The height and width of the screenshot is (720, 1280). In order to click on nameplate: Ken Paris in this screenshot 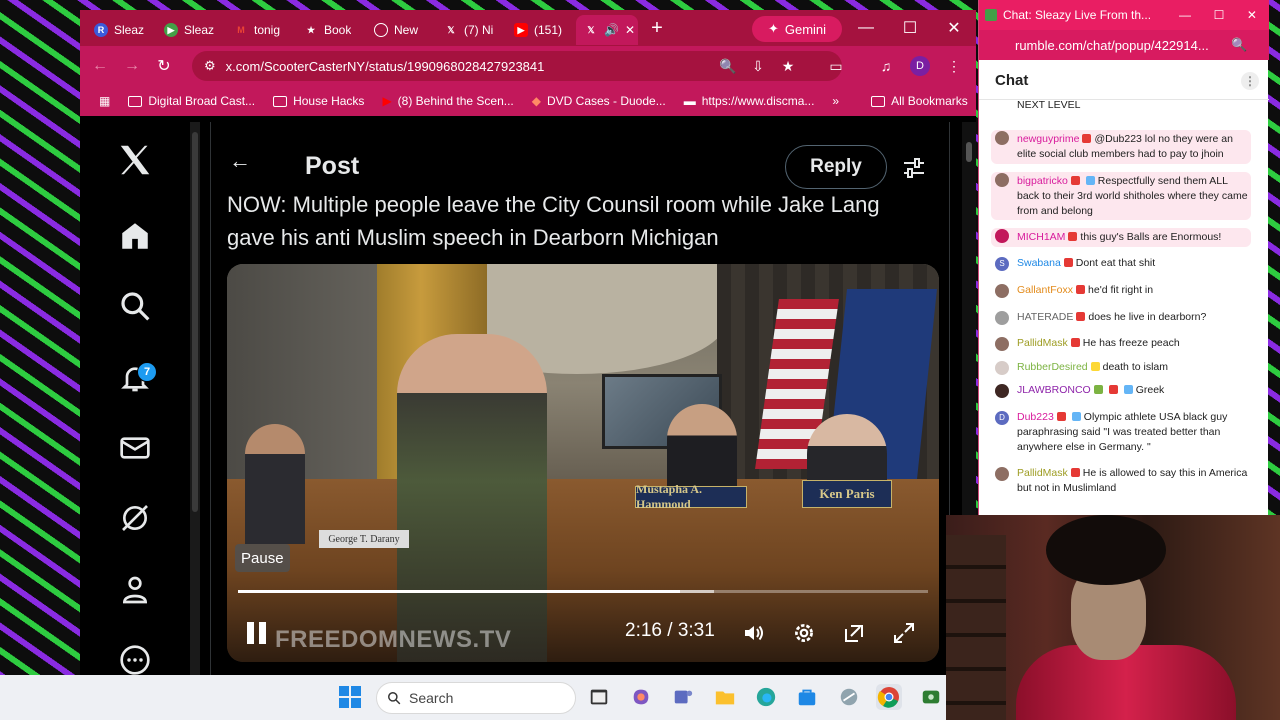, I will do `click(847, 494)`.